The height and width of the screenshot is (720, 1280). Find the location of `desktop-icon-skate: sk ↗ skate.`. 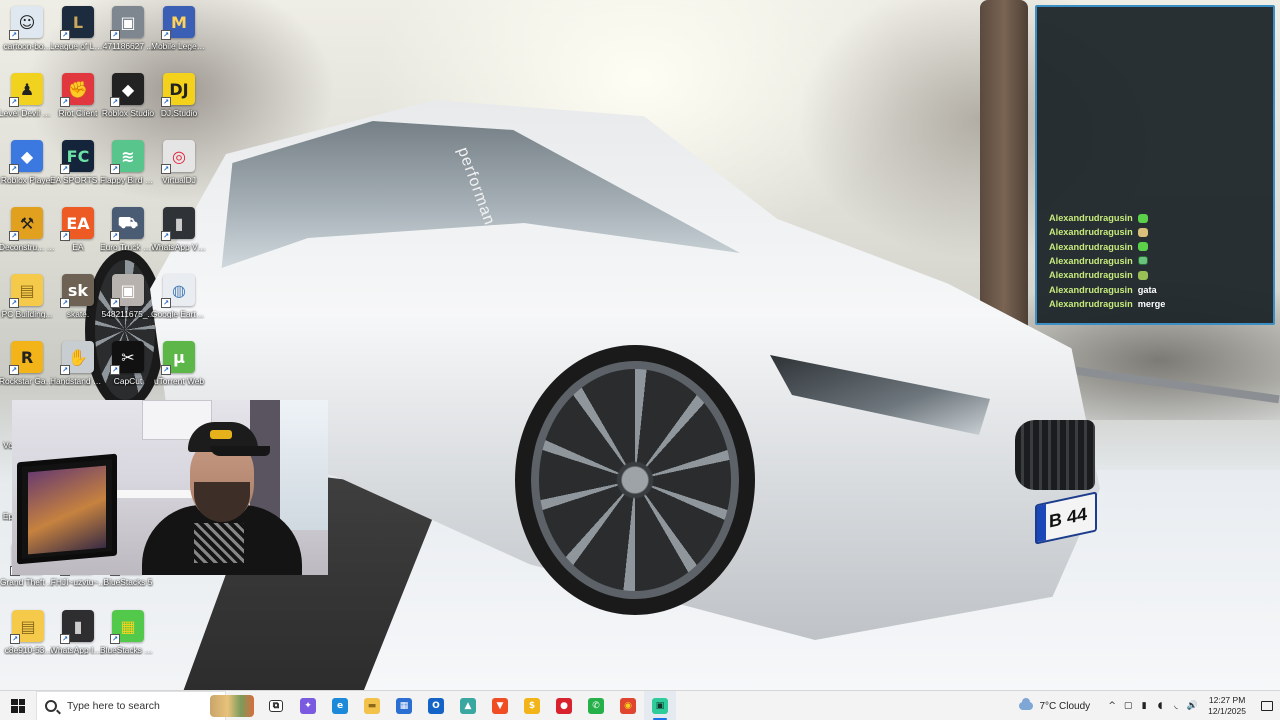

desktop-icon-skate: sk ↗ skate. is located at coordinates (78, 296).